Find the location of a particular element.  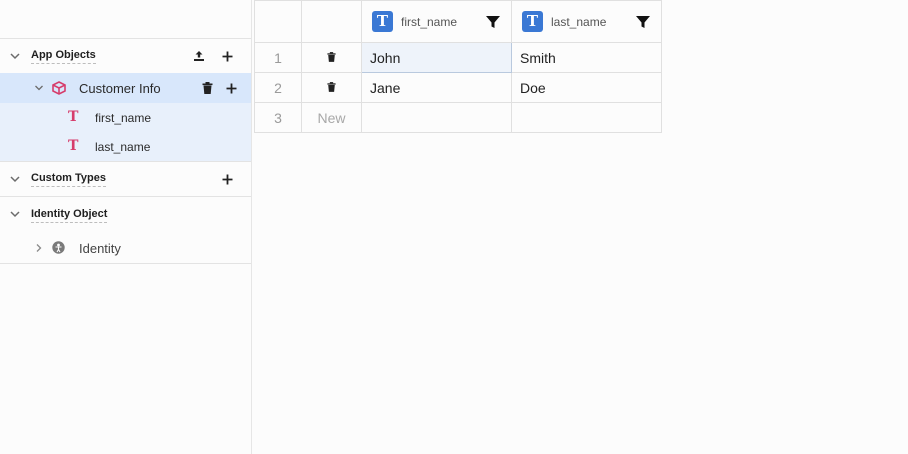

header-row: T first_name T last_name is located at coordinates (458, 21).